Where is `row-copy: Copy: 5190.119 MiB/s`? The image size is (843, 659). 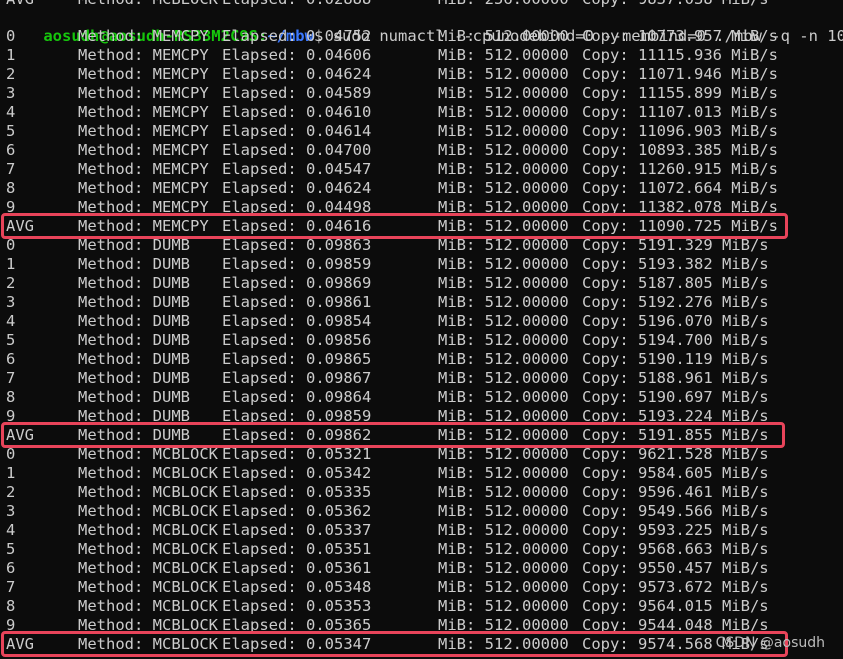 row-copy: Copy: 5190.119 MiB/s is located at coordinates (675, 359).